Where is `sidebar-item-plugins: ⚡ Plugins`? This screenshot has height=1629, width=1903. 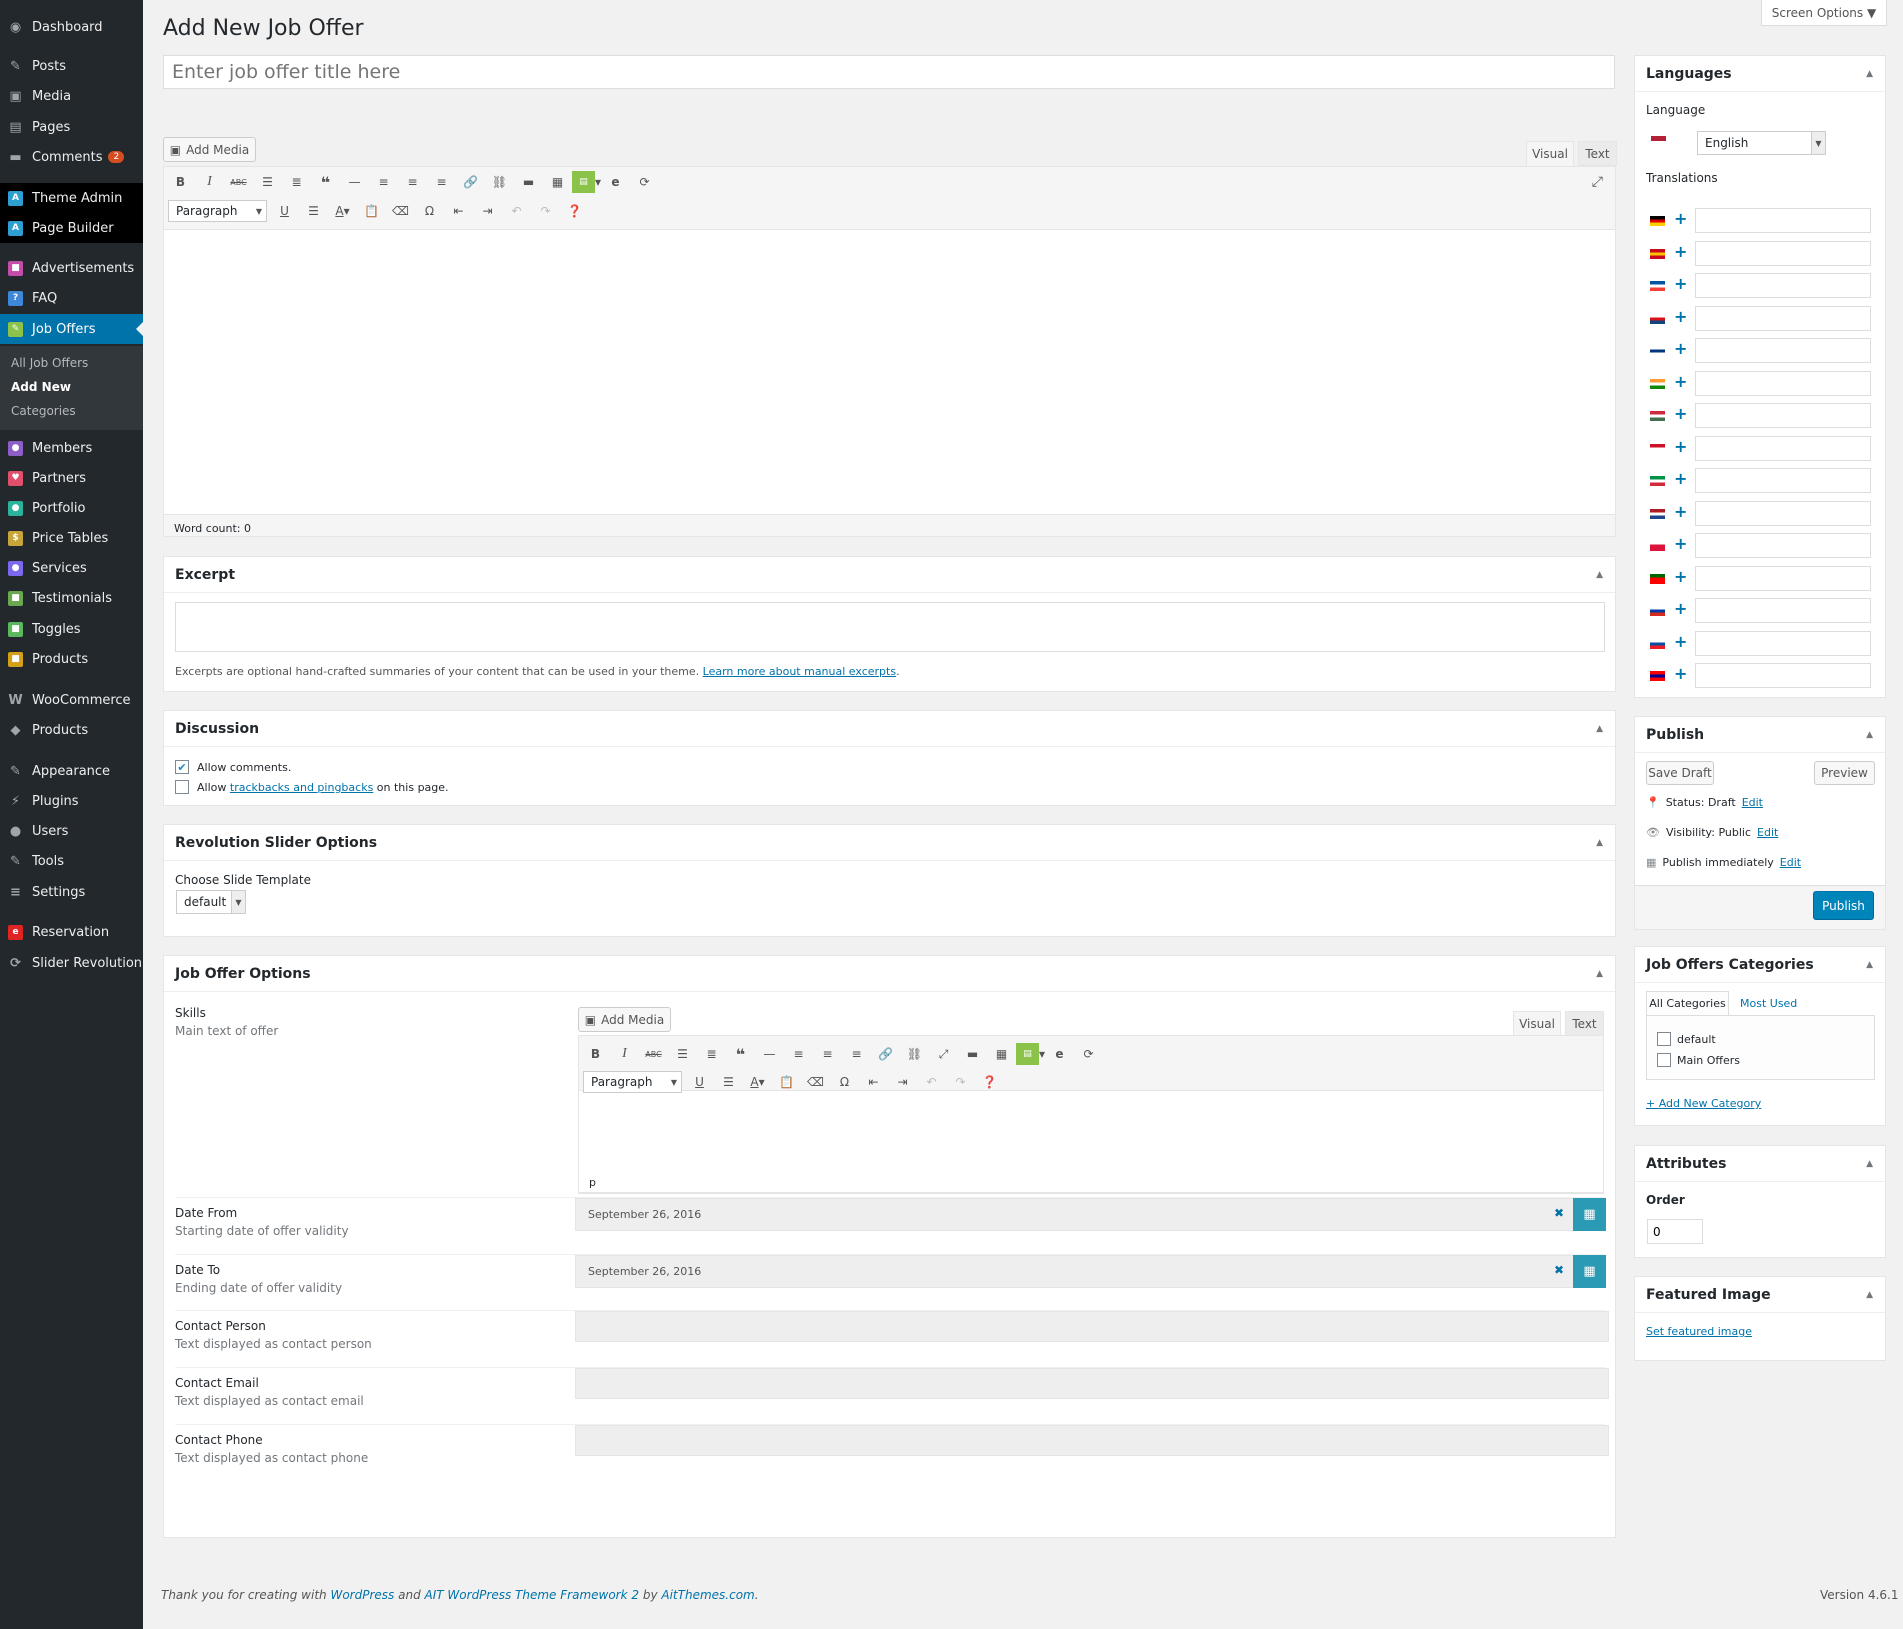 sidebar-item-plugins: ⚡ Plugins is located at coordinates (71, 801).